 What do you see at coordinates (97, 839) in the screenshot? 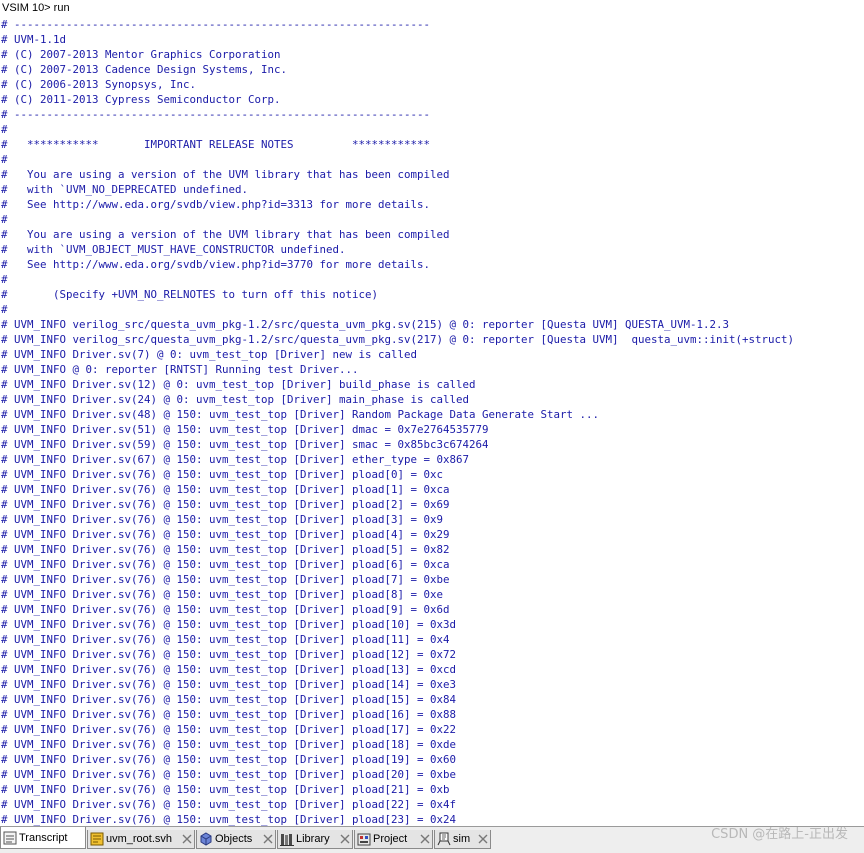
I see `source-file-icon` at bounding box center [97, 839].